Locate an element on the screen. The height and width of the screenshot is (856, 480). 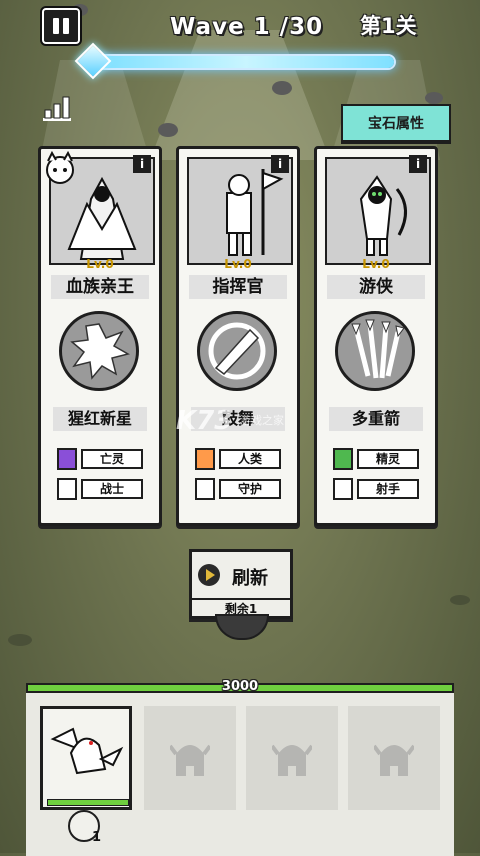
watermark-subtitle: 游戏之家 is located at coordinates (262, 420).